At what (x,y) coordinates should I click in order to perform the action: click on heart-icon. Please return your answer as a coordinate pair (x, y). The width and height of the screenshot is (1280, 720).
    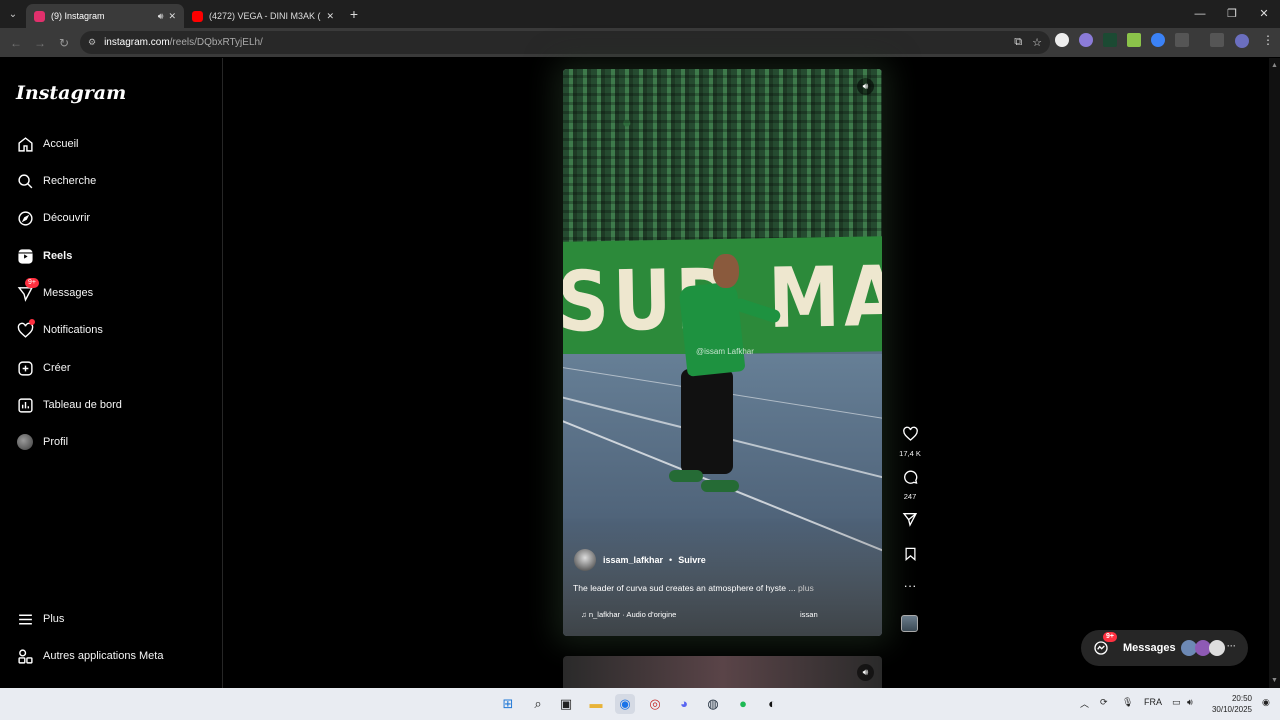
    Looking at the image, I should click on (910, 433).